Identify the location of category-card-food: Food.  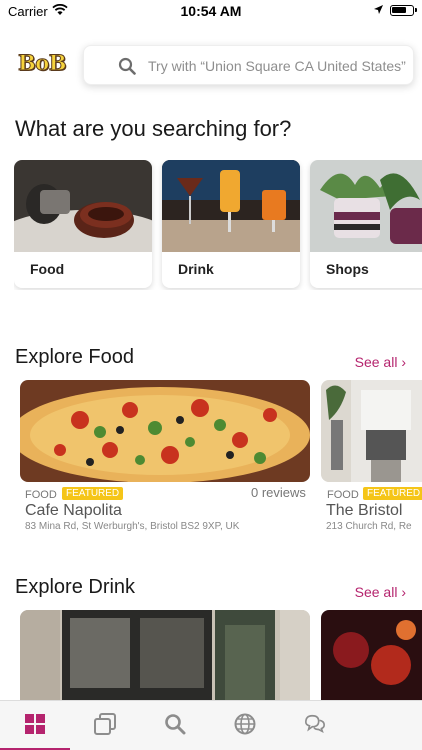
(83, 224).